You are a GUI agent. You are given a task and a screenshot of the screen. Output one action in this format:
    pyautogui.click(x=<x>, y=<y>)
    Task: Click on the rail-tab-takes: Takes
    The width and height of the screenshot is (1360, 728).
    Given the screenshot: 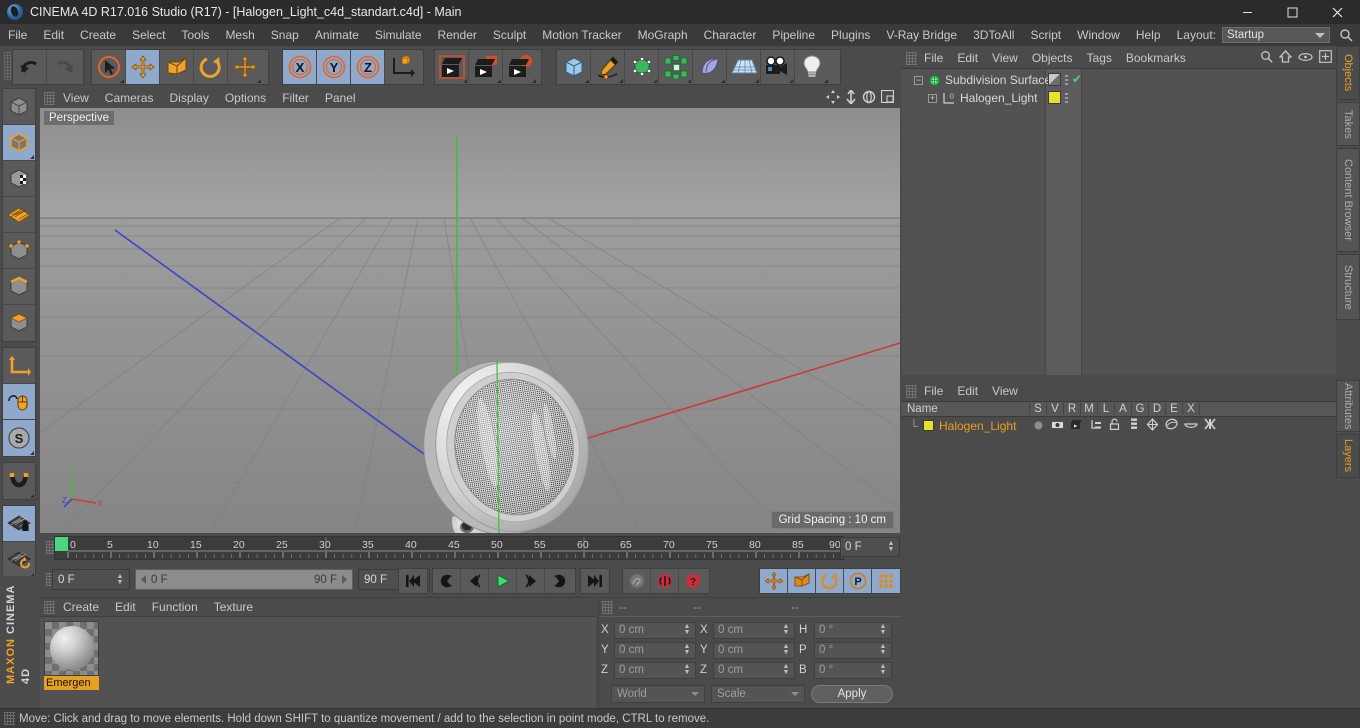 What is the action you would take?
    pyautogui.click(x=1348, y=124)
    